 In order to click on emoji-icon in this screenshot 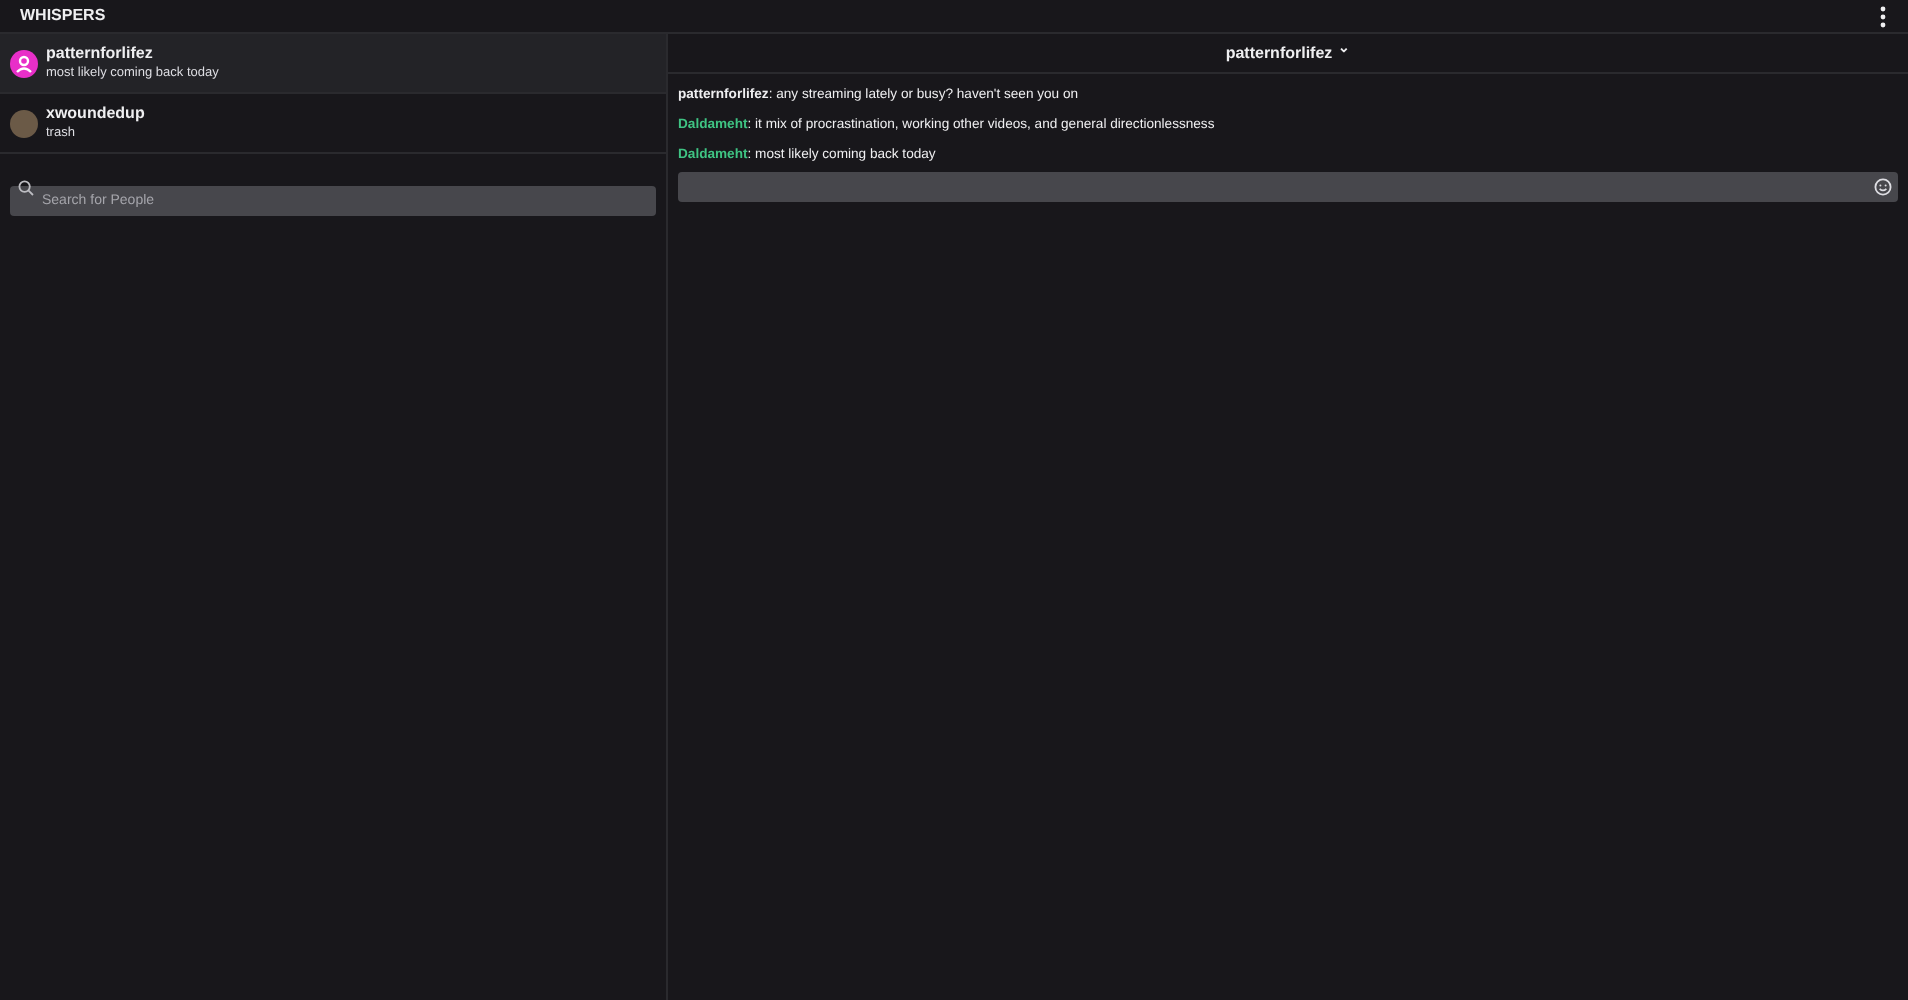, I will do `click(1883, 187)`.